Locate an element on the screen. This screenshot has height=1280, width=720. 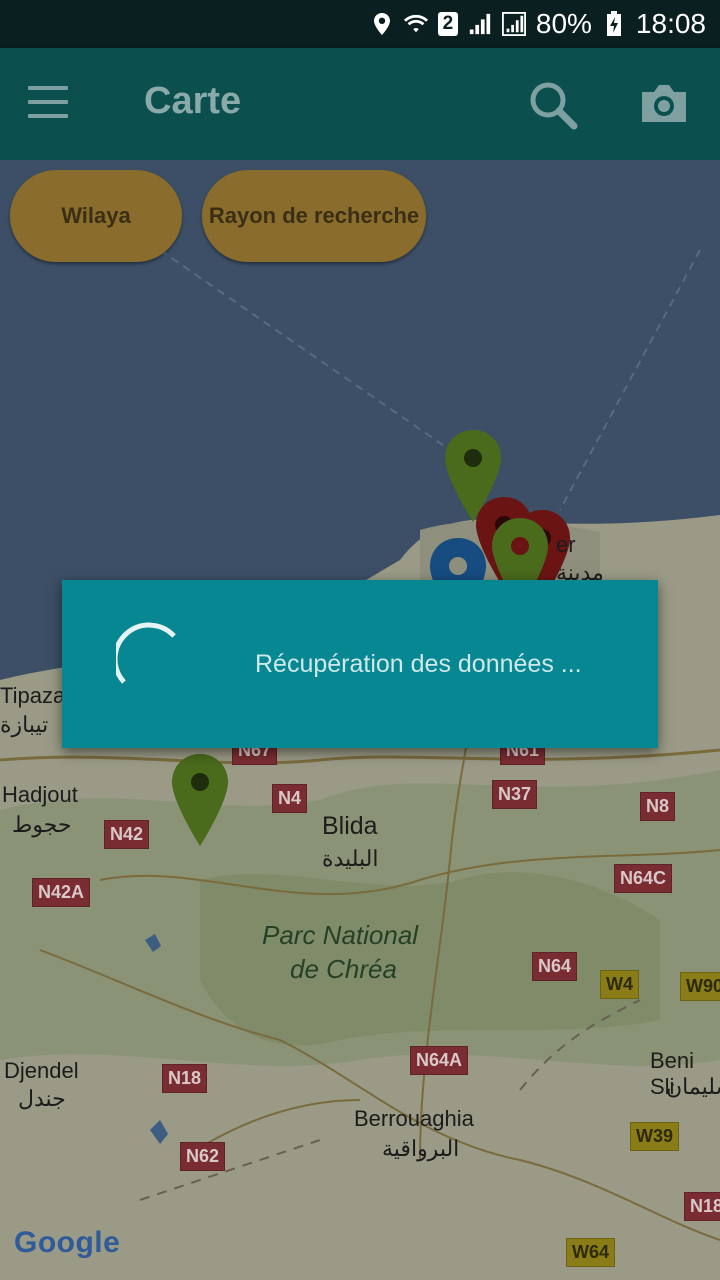
google-logo: Google is located at coordinates (67, 1243).